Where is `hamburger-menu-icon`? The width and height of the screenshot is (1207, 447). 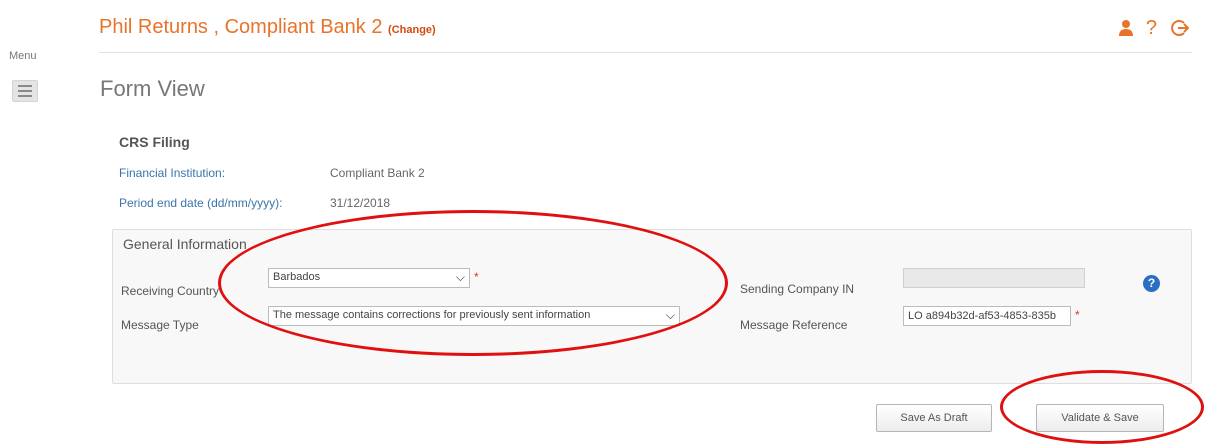
hamburger-menu-icon is located at coordinates (25, 91).